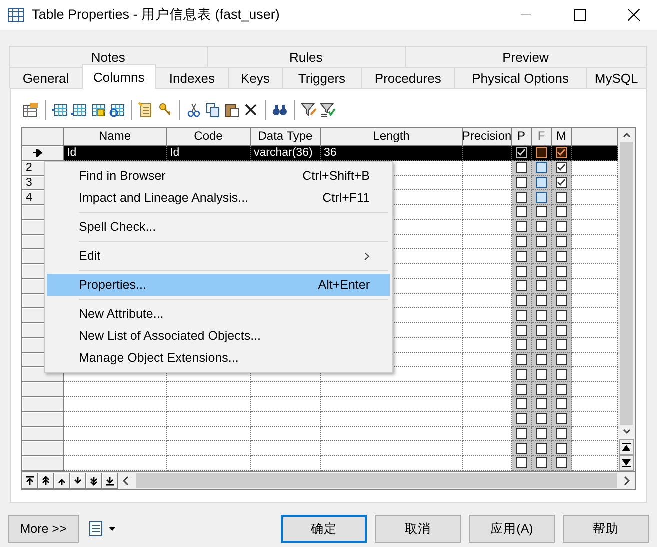  Describe the element at coordinates (562, 137) in the screenshot. I see `column-header: M` at that location.